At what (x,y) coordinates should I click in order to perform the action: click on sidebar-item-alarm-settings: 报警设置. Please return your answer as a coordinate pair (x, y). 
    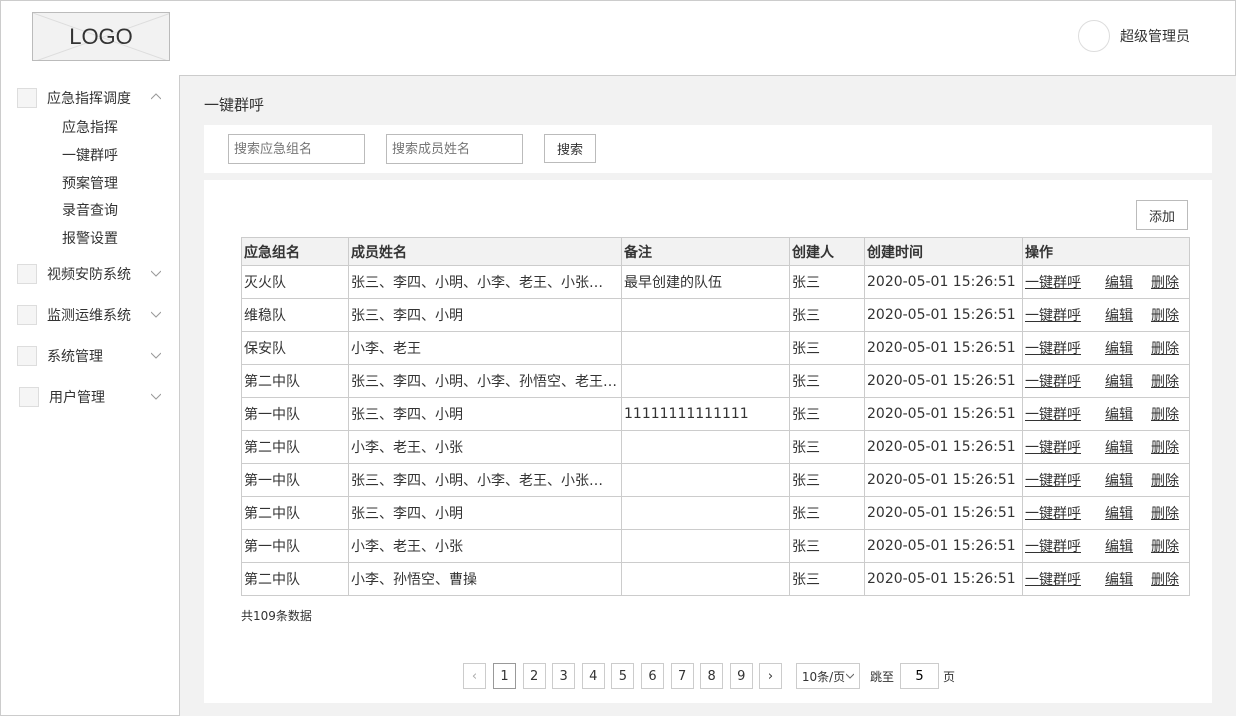
    Looking at the image, I should click on (90, 239).